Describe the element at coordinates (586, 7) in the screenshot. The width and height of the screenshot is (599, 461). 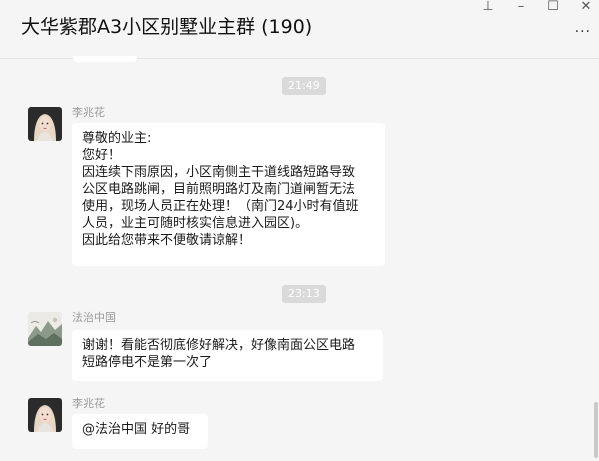
I see `close-icon: ✕` at that location.